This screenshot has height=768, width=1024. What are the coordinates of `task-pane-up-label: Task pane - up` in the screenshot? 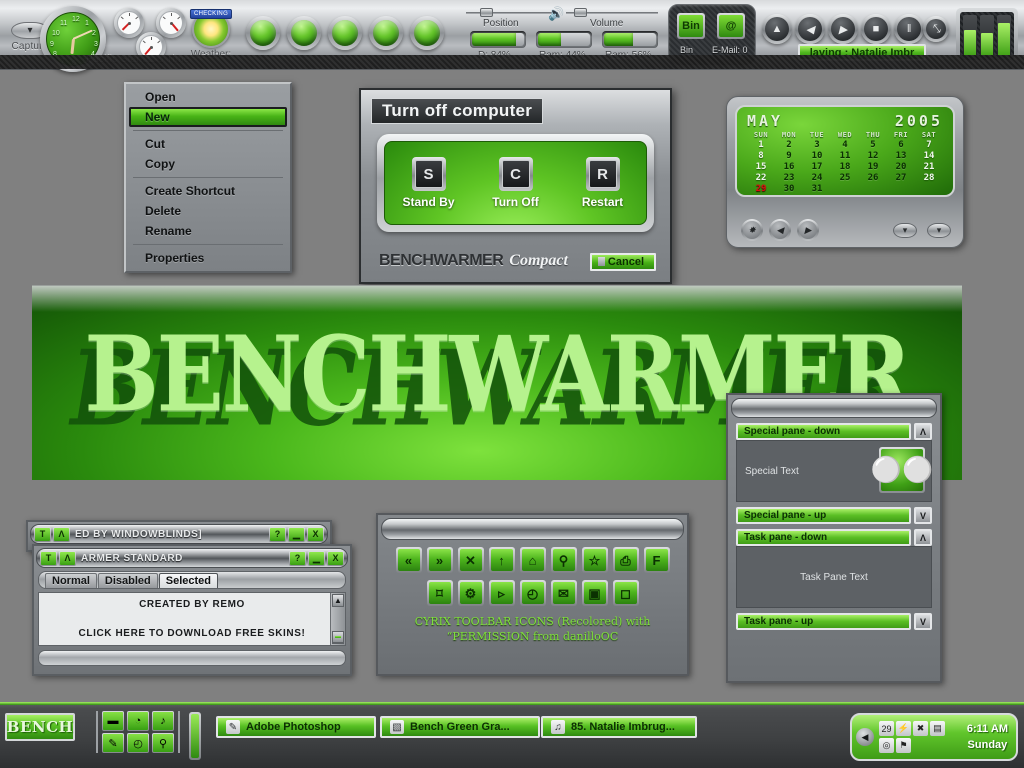 It's located at (823, 621).